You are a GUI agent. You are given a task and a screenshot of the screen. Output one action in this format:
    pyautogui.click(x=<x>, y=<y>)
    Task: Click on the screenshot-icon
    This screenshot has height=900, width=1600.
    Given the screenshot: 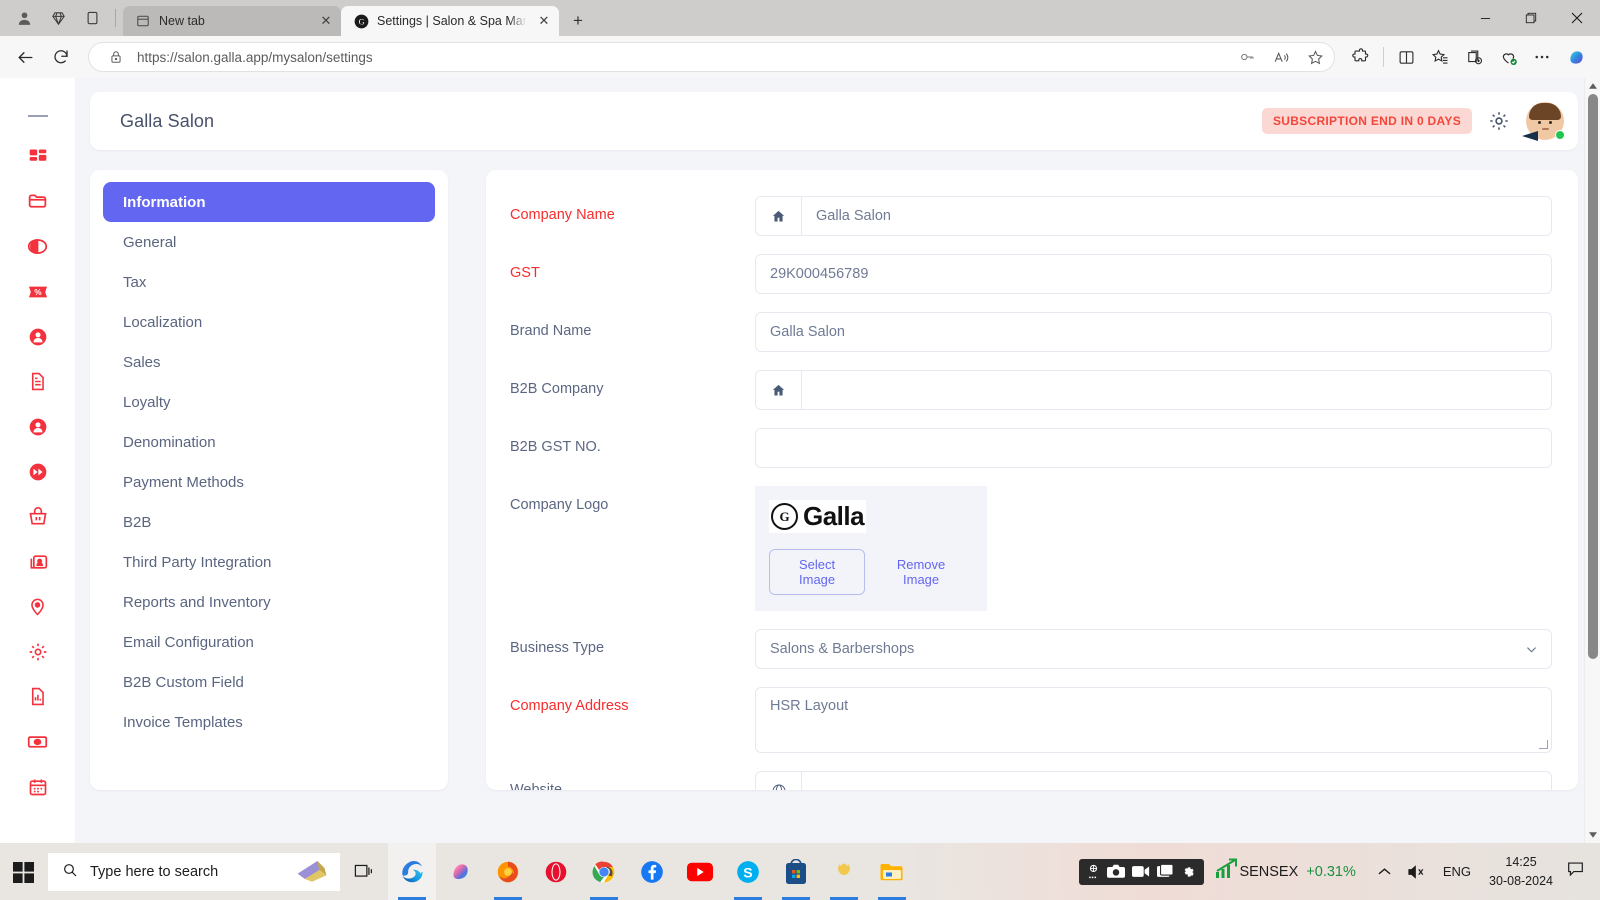 What is the action you would take?
    pyautogui.click(x=1093, y=872)
    